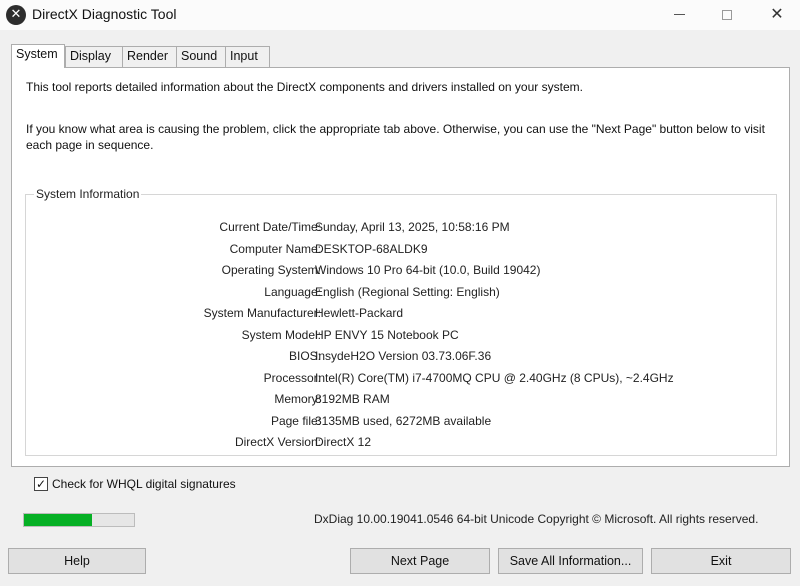 The image size is (800, 586). What do you see at coordinates (292, 291) in the screenshot?
I see `info-label: Language:` at bounding box center [292, 291].